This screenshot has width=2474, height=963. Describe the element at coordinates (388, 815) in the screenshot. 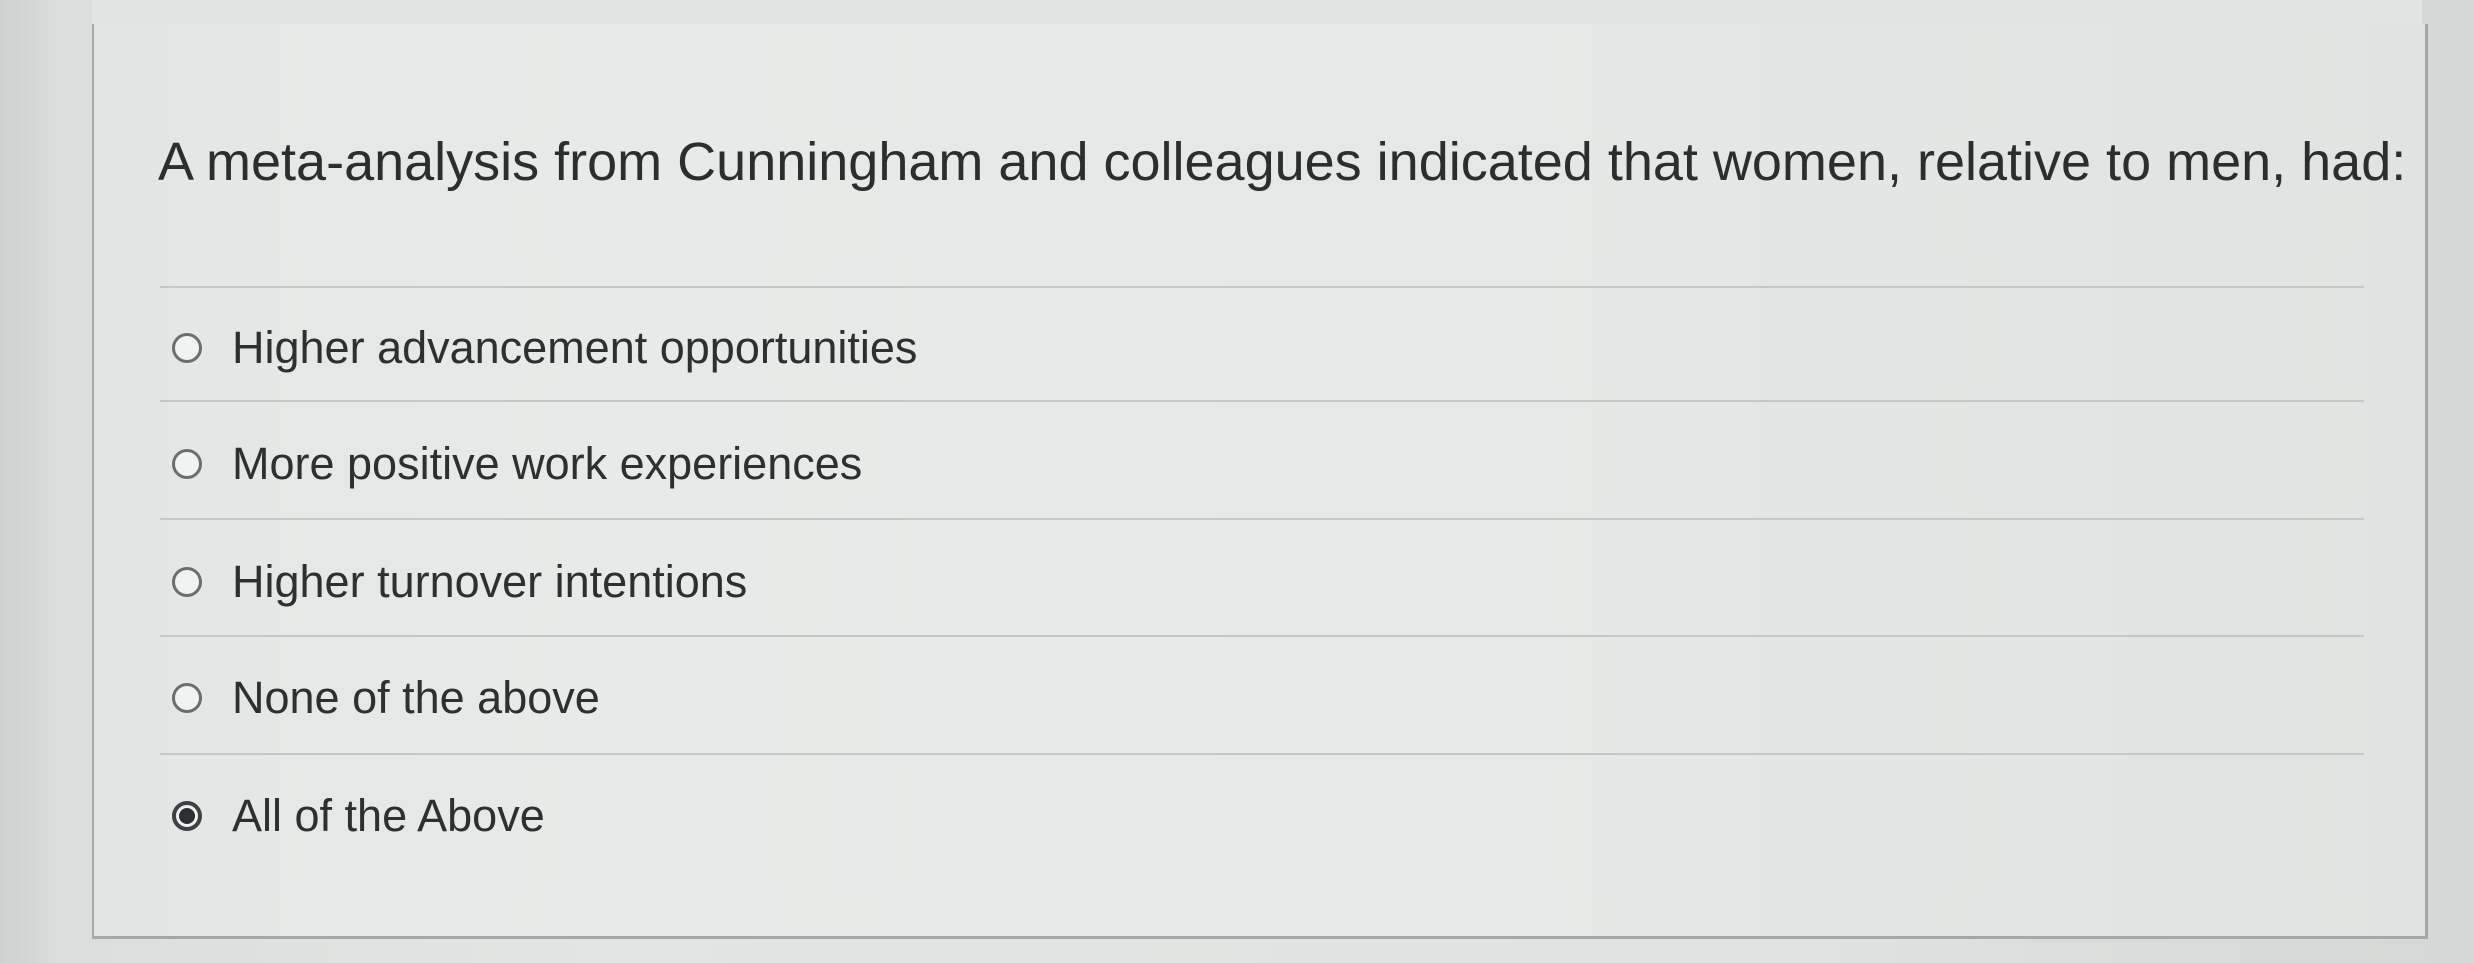

I see `answer-label-5: All of the Above` at that location.